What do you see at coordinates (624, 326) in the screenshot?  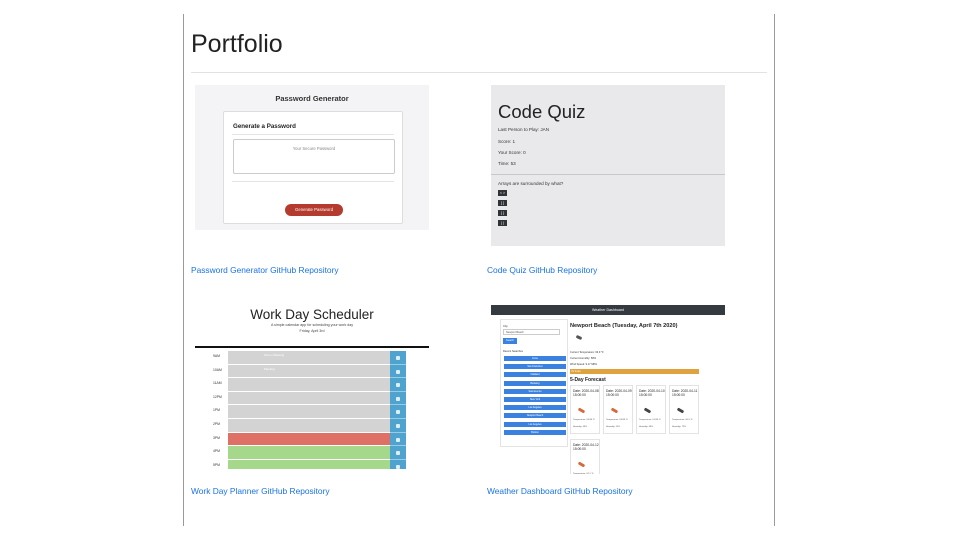 I see `wx-city-heading: Newport Beach (Tuesday, April 7th 2020)` at bounding box center [624, 326].